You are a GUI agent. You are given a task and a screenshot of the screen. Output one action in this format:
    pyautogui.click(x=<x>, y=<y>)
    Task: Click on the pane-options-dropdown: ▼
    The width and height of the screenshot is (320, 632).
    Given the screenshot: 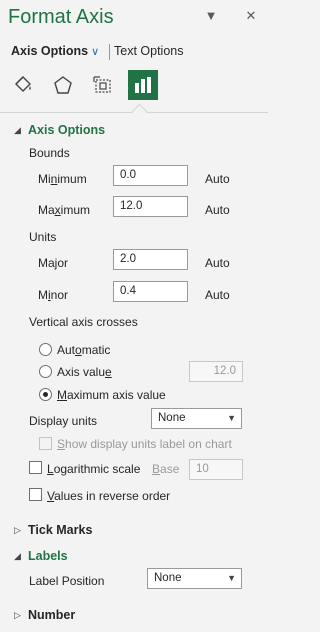 What is the action you would take?
    pyautogui.click(x=211, y=16)
    